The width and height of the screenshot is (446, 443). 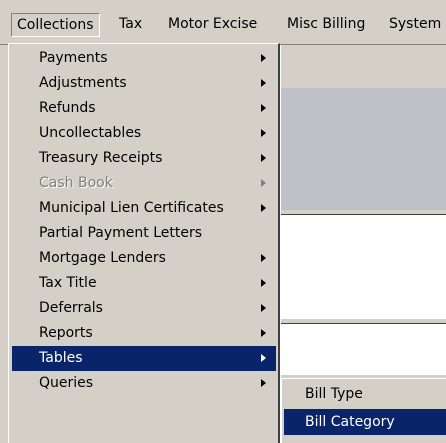 I want to click on menu-item-label: Reports, so click(x=66, y=333).